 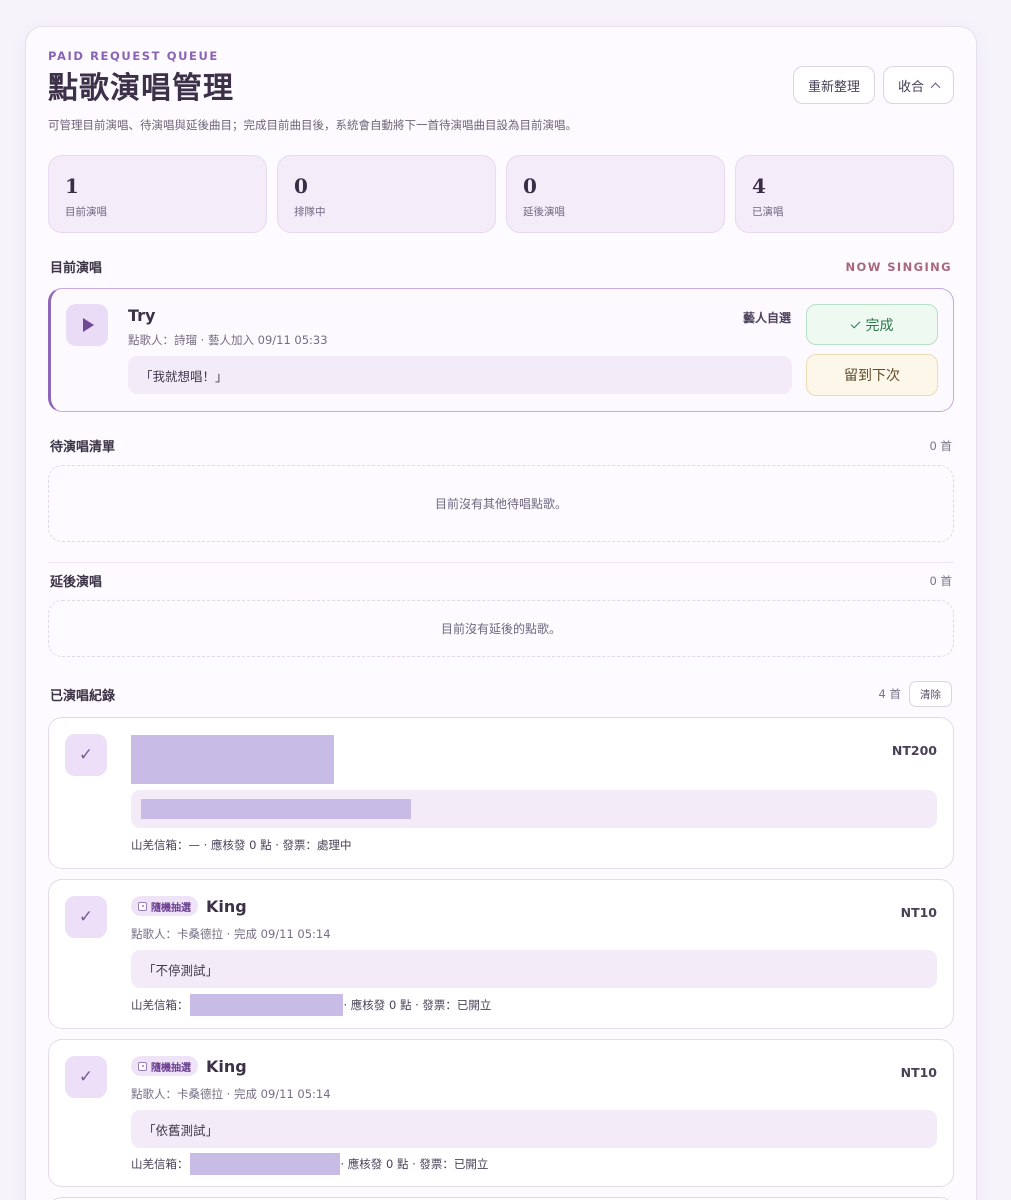 I want to click on defer-button: 留到下次, so click(x=872, y=375).